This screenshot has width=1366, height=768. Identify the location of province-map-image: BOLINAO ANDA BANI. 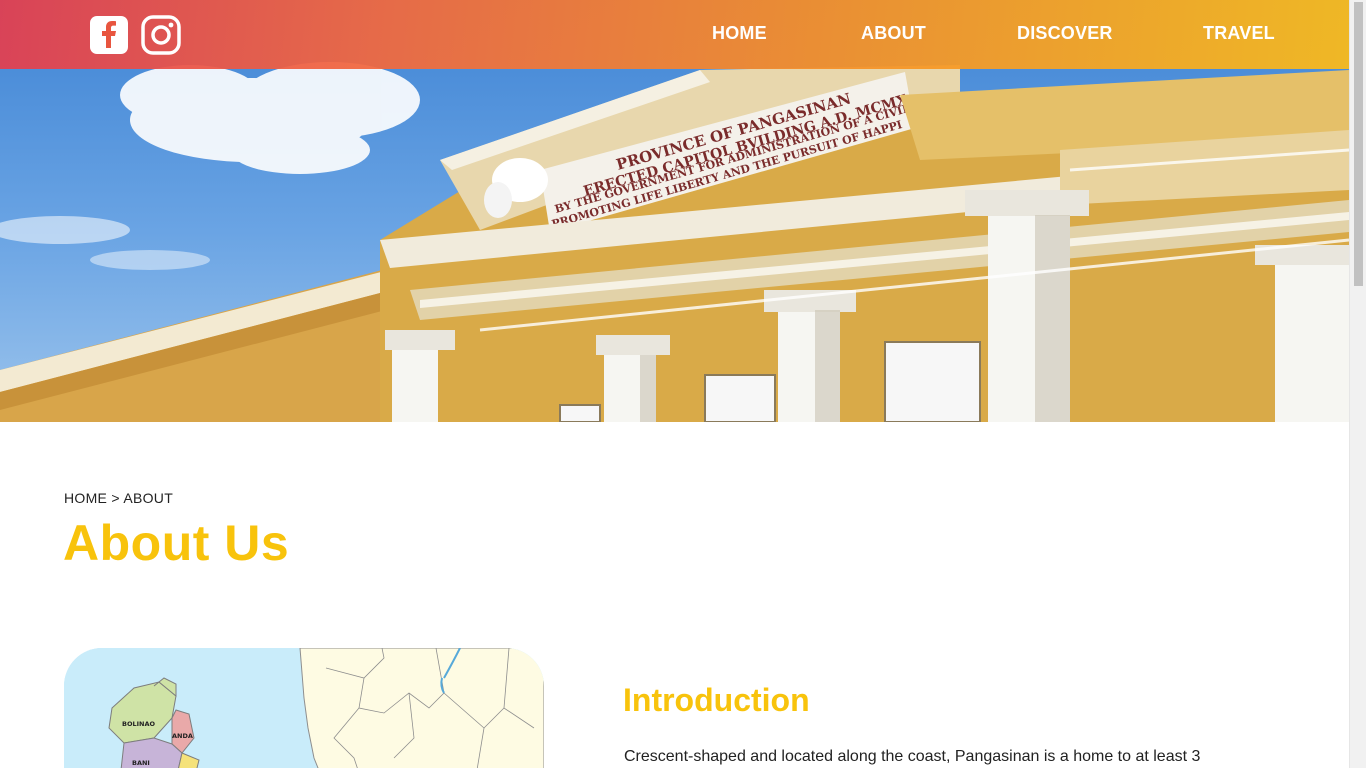
(304, 708).